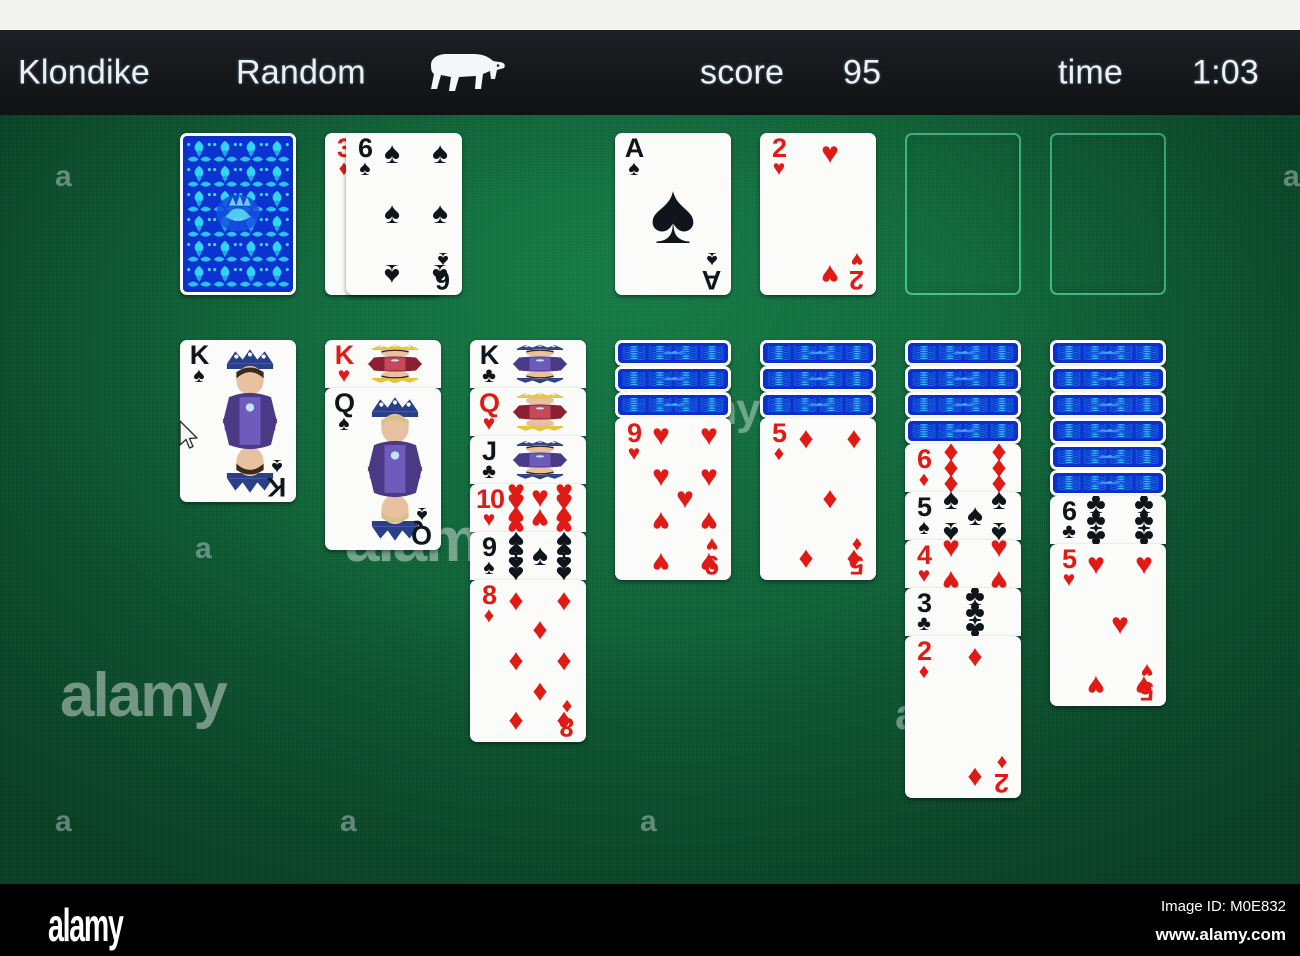 The width and height of the screenshot is (1300, 956). What do you see at coordinates (443, 271) in the screenshot?
I see `card-index-bottom-right: 6 ♠` at bounding box center [443, 271].